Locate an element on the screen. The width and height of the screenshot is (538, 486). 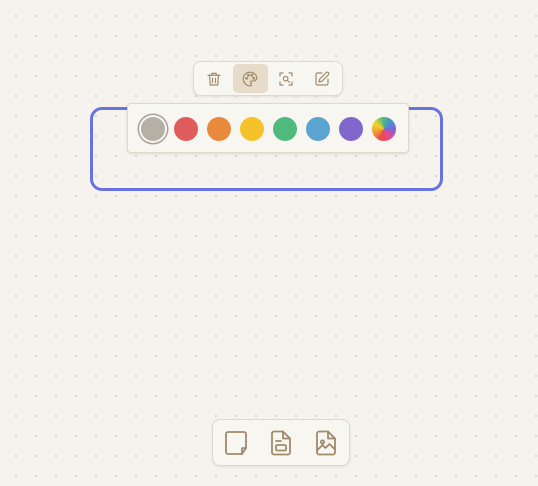
node-toolbar is located at coordinates (268, 78).